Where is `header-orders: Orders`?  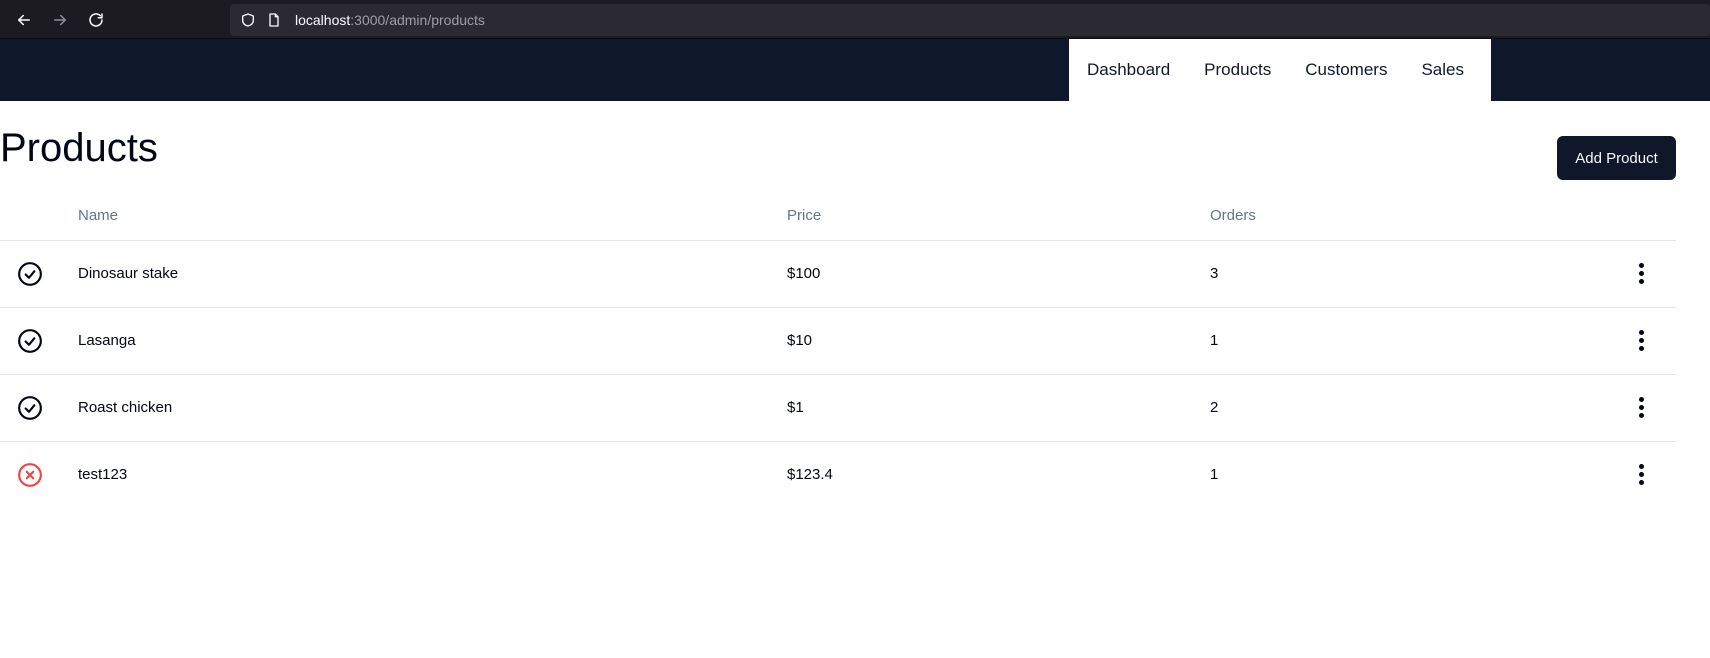 header-orders: Orders is located at coordinates (1410, 216).